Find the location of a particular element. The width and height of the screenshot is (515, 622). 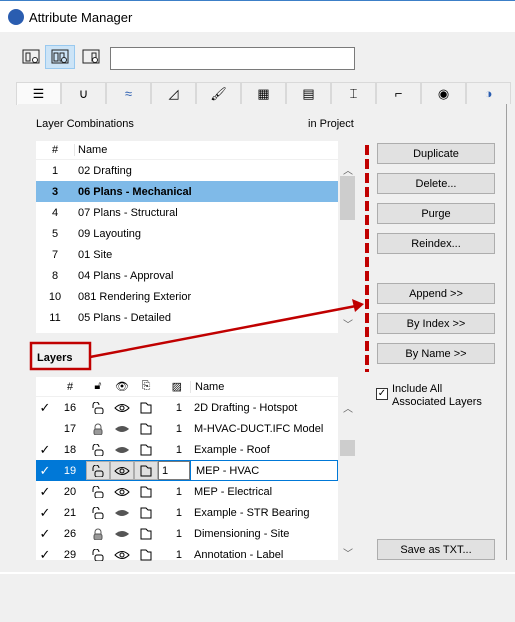

tab-locations: ◉ is located at coordinates (443, 93).